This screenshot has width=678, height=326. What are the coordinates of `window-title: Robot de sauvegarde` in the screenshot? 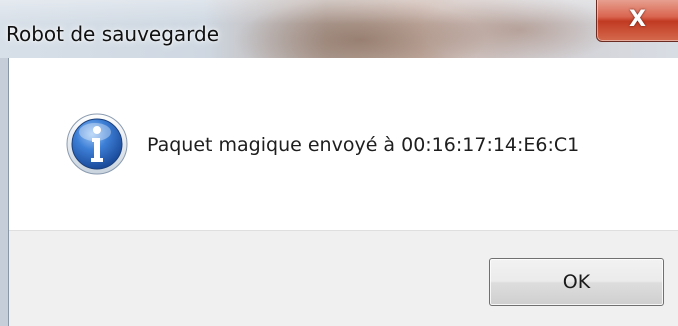 It's located at (113, 34).